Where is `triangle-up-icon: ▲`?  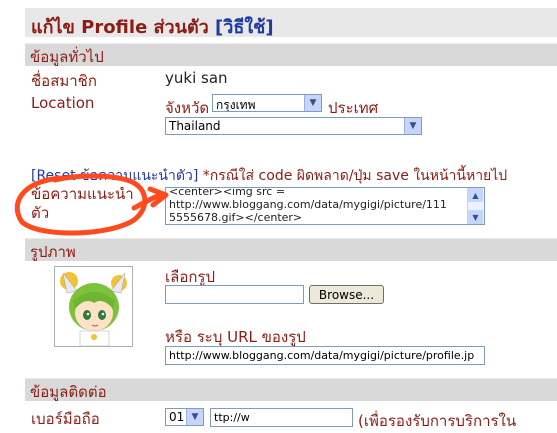
triangle-up-icon: ▲ is located at coordinates (475, 195).